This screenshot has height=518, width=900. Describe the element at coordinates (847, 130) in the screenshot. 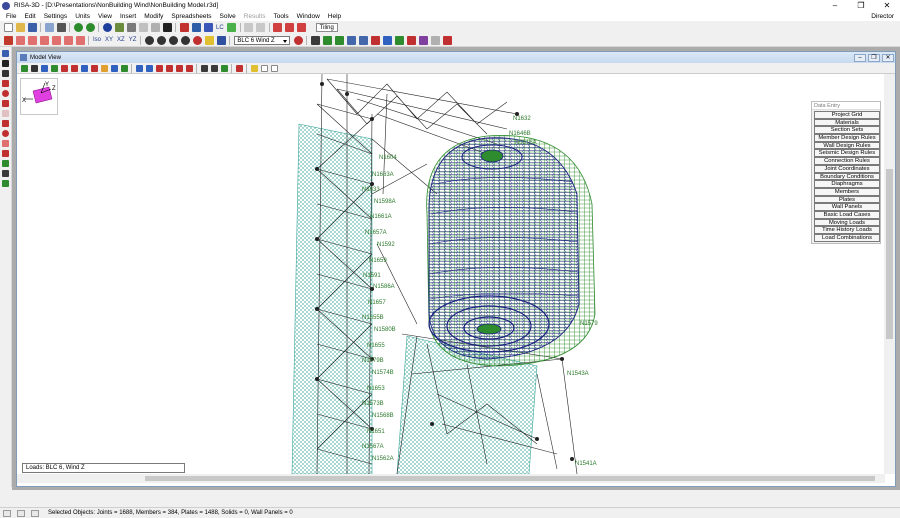

I see `data-entry-section-sets: Section Sets` at that location.